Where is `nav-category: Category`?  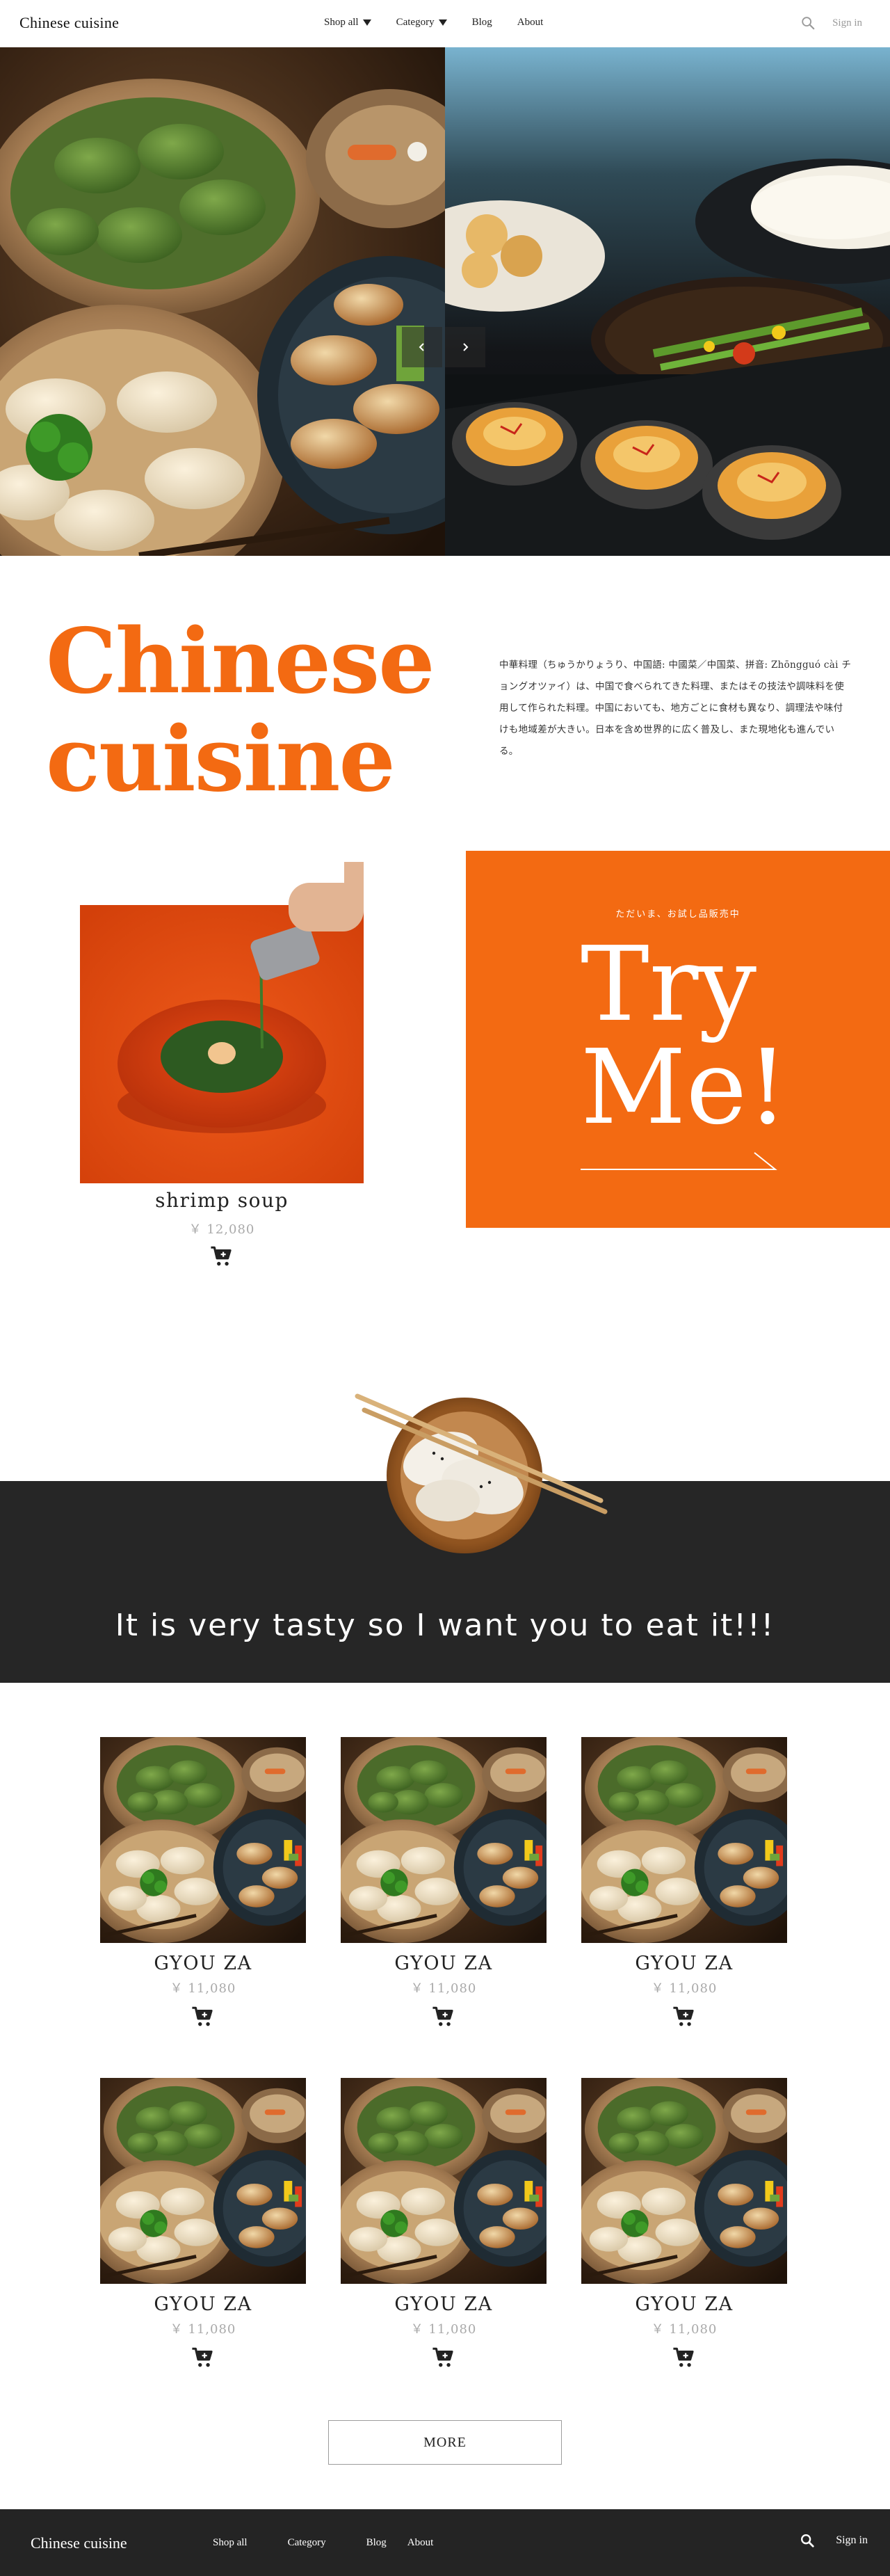
nav-category: Category is located at coordinates (421, 23).